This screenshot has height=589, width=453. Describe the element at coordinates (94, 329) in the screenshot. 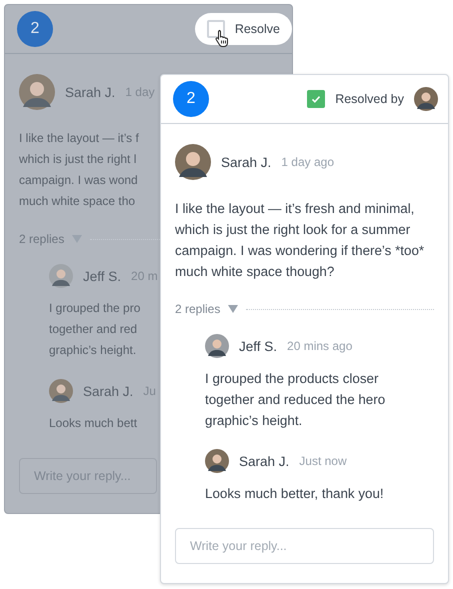

I see `reply-text: I grouped the pro together and red graphic’s height.` at that location.